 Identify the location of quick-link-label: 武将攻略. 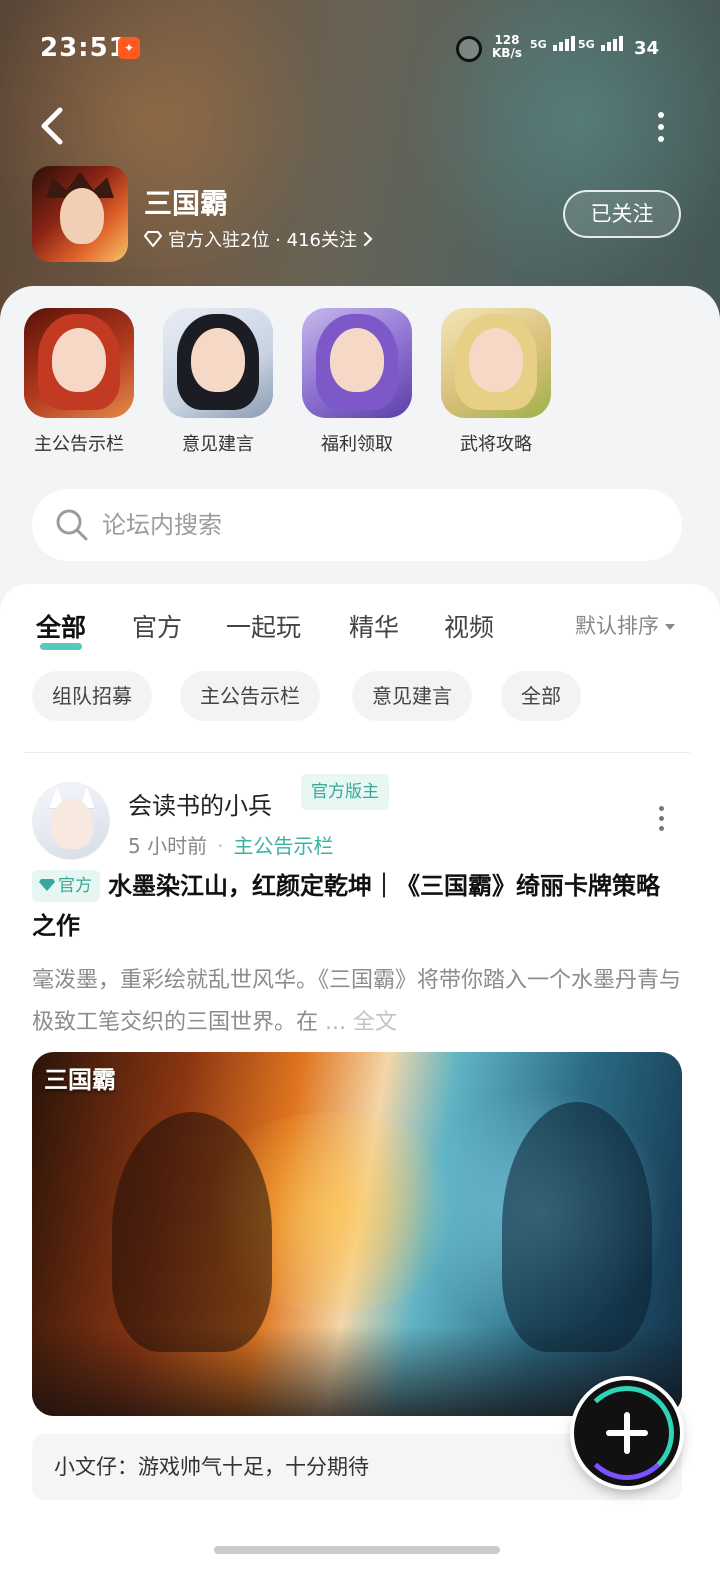
(496, 444).